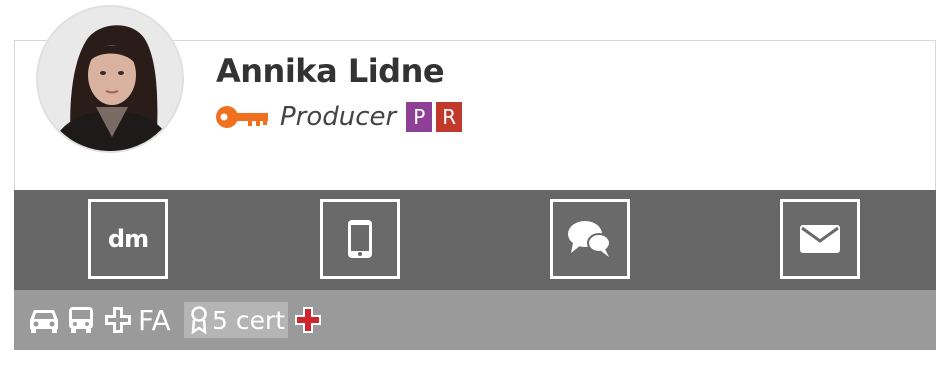 This screenshot has width=952, height=372. I want to click on red-cross-icon, so click(308, 320).